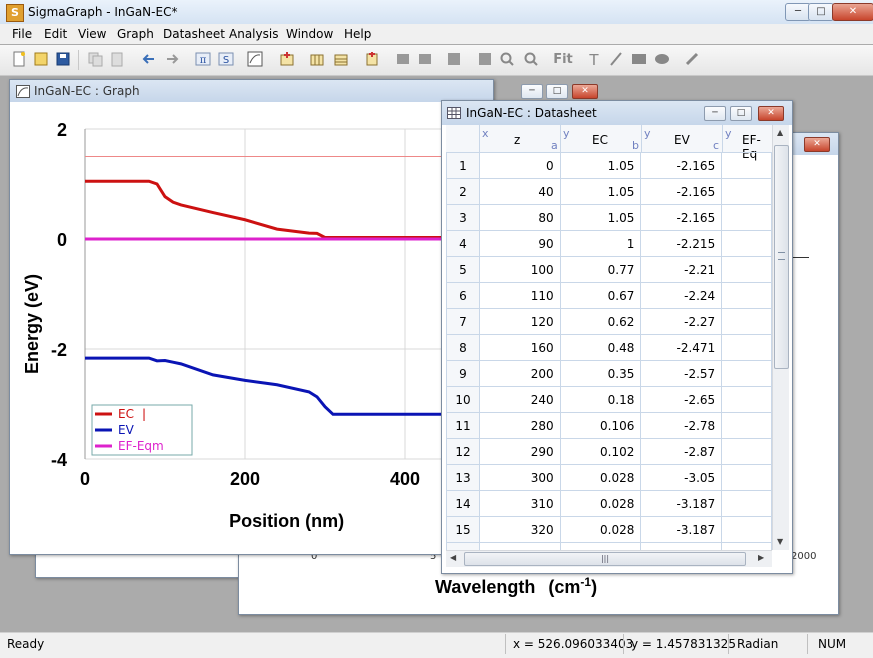 This screenshot has width=873, height=658. Describe the element at coordinates (532, 91) in the screenshot. I see `graph-window-minimize: ─` at that location.